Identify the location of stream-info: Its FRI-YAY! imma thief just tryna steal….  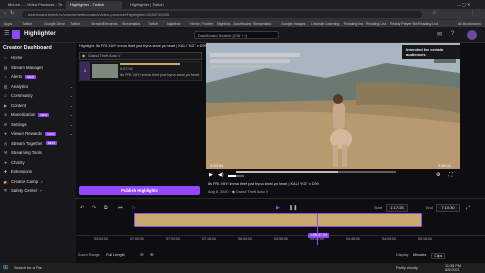
(333, 188).